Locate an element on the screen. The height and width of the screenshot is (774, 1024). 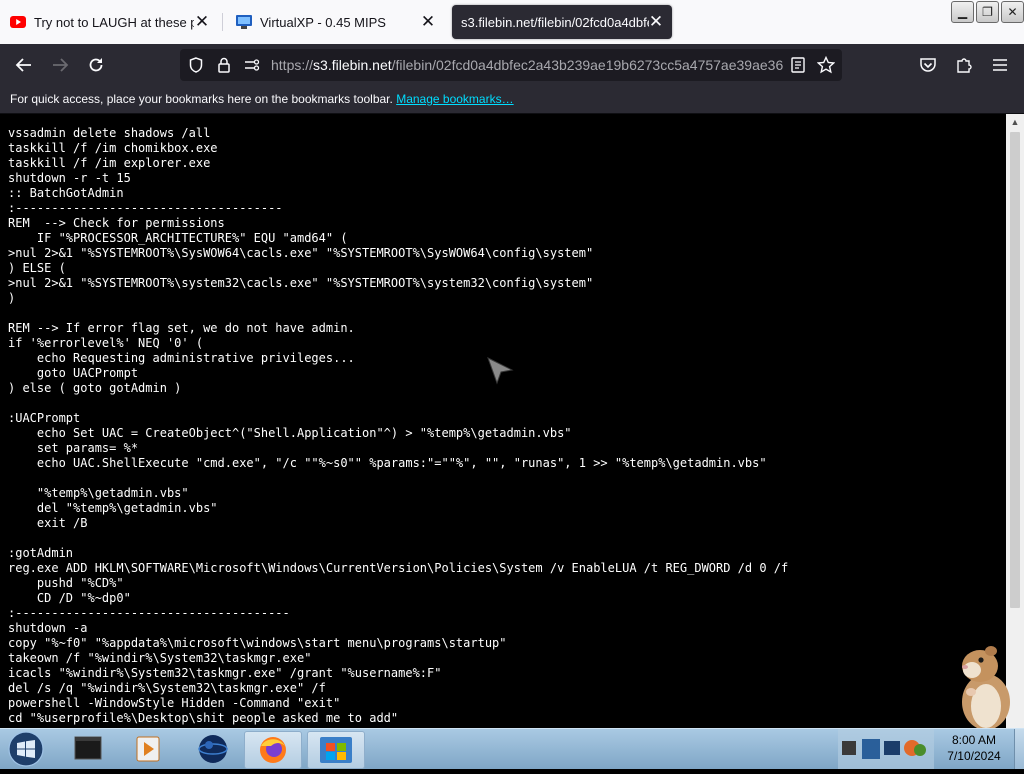
firefox-icon is located at coordinates (273, 750).